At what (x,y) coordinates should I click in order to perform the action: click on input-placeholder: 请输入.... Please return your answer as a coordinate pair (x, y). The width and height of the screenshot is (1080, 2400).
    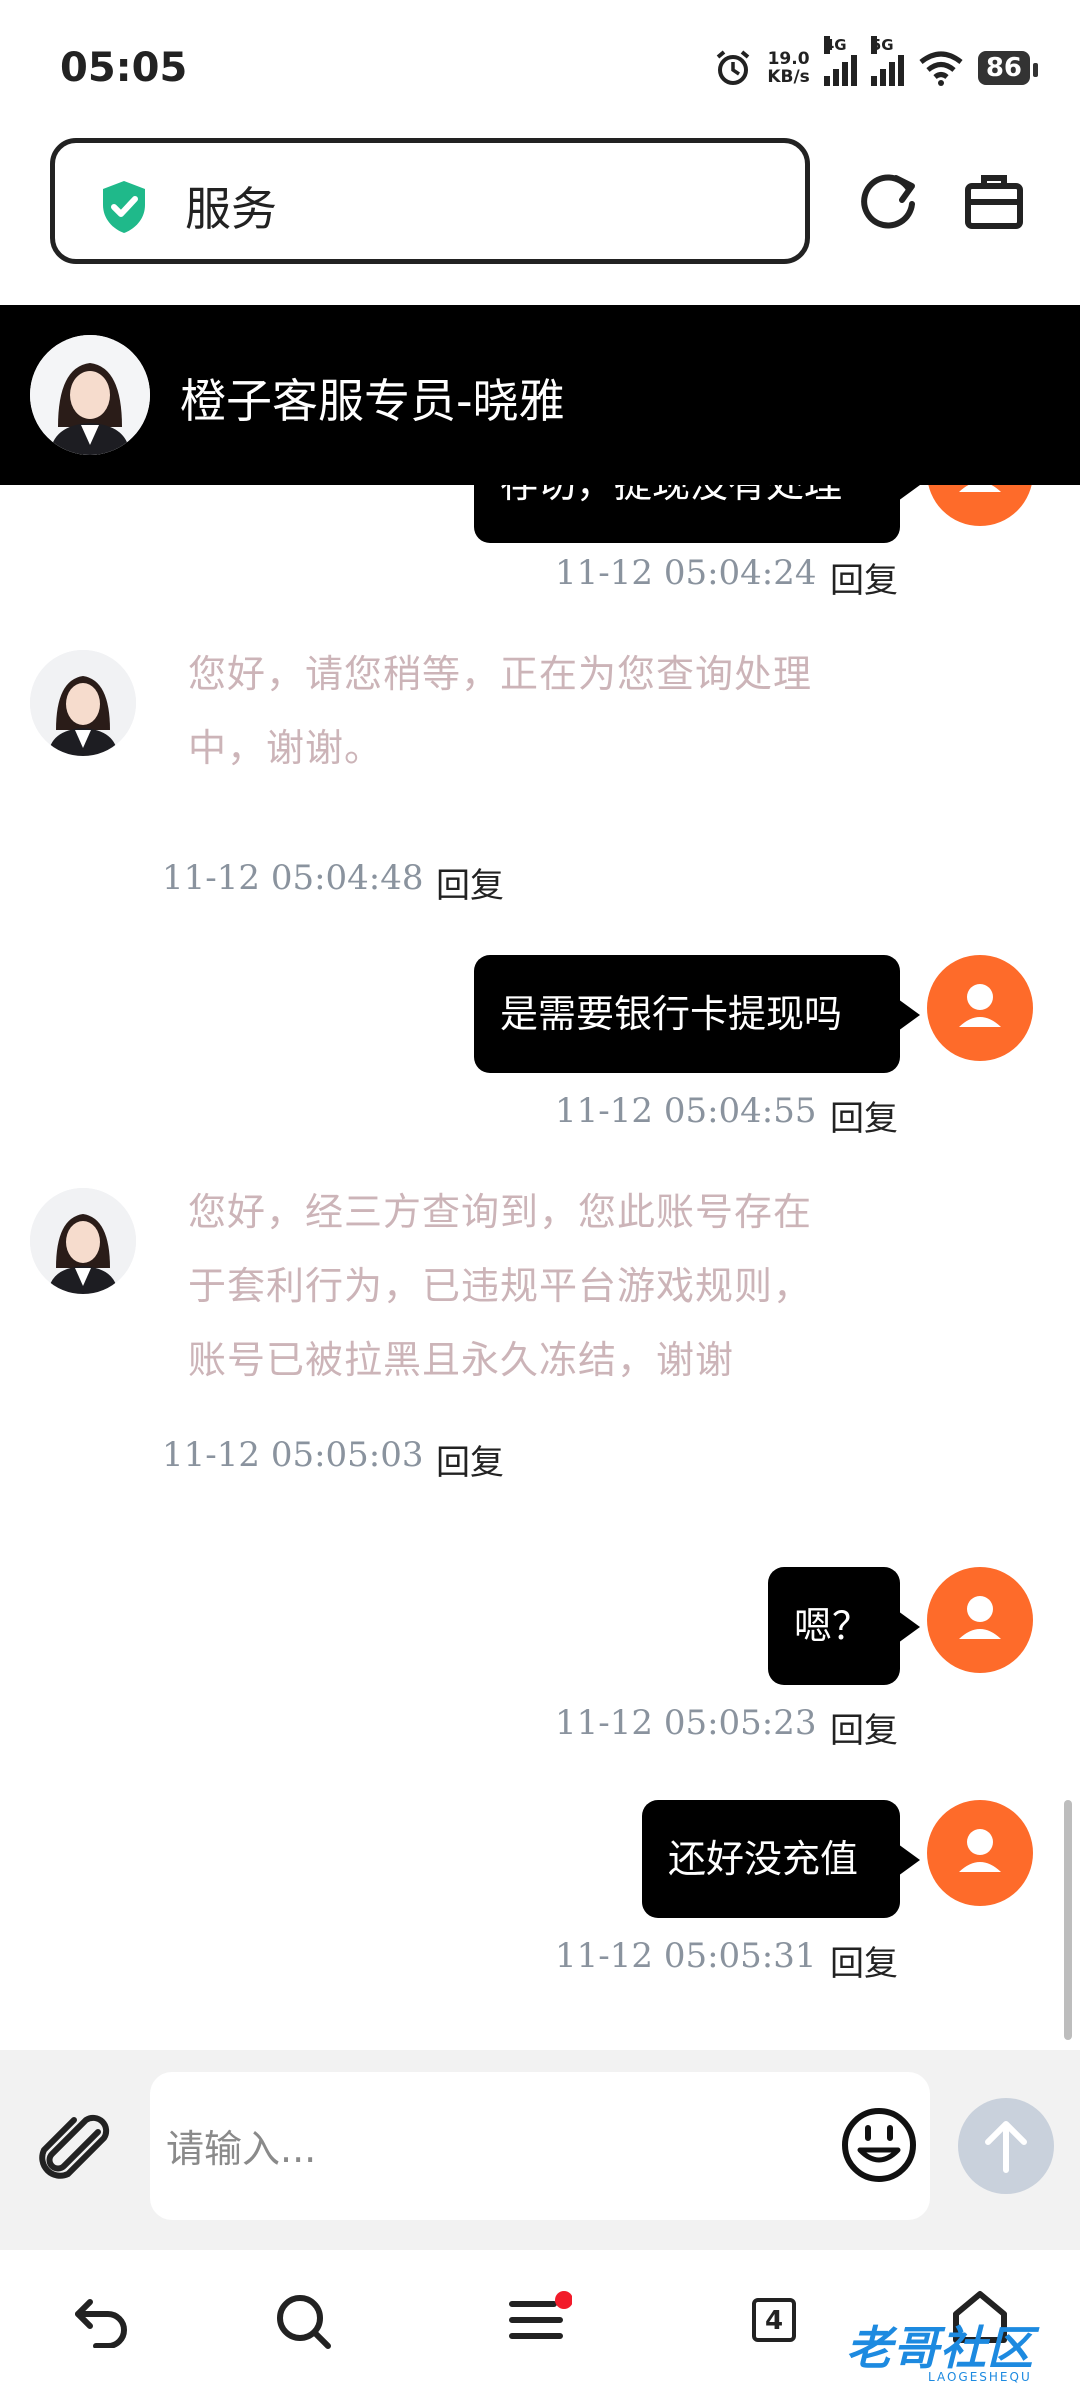
    Looking at the image, I should click on (241, 2149).